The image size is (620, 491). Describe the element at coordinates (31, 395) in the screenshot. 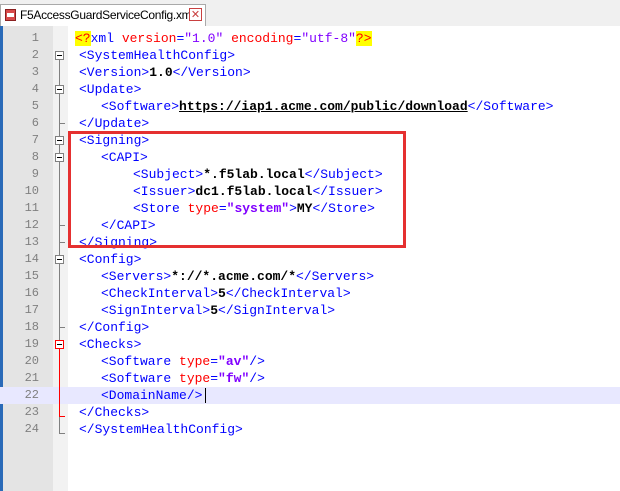

I see `line-number: 22` at that location.